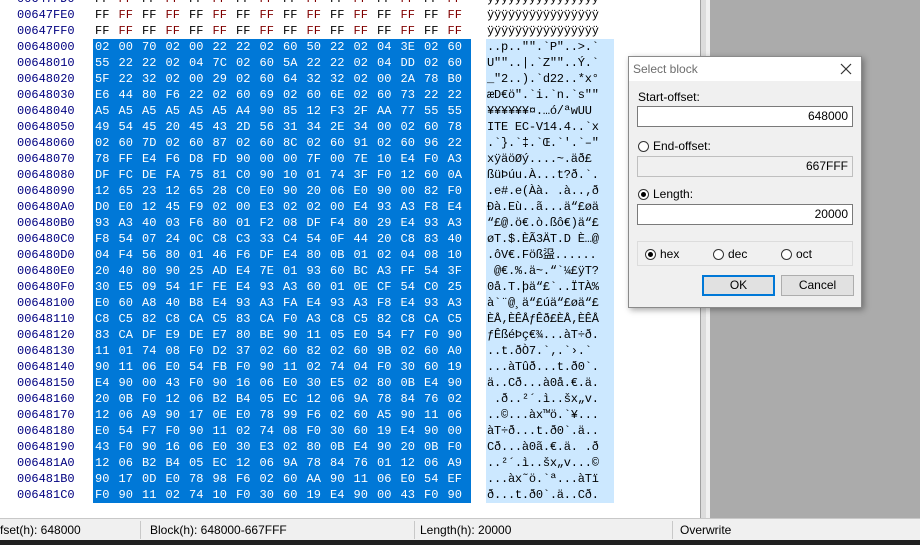 Image resolution: width=920 pixels, height=545 pixels. What do you see at coordinates (386, 159) in the screenshot?
I see `hex-byte: 10` at bounding box center [386, 159].